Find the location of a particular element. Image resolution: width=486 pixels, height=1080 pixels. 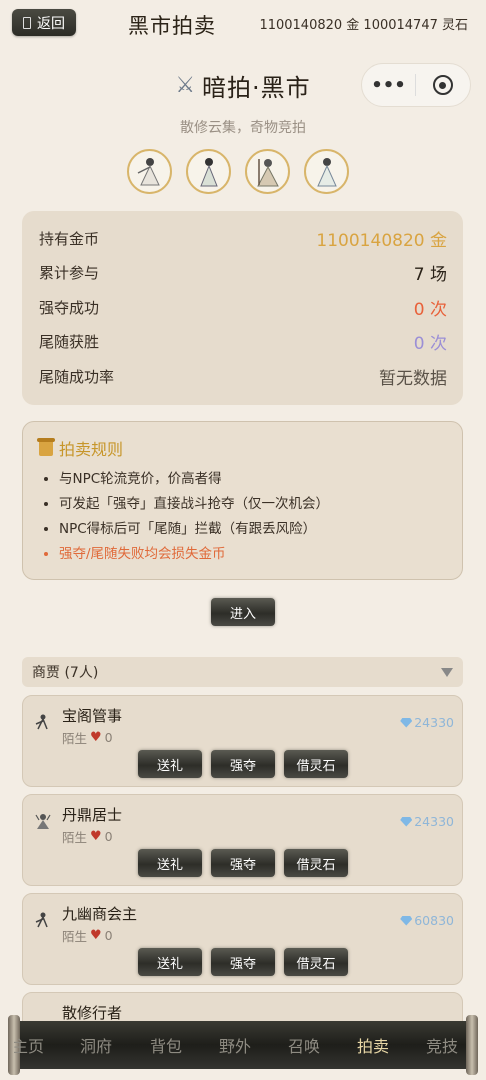

stat-value: 7 场 is located at coordinates (430, 275).